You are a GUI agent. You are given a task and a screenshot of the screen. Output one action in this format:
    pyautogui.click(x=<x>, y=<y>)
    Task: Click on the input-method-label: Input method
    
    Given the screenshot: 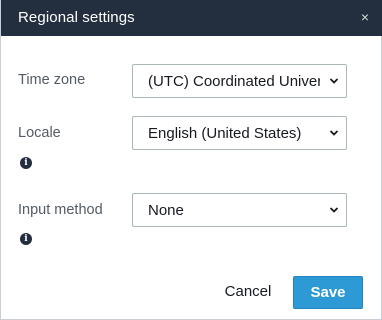 What is the action you would take?
    pyautogui.click(x=60, y=210)
    